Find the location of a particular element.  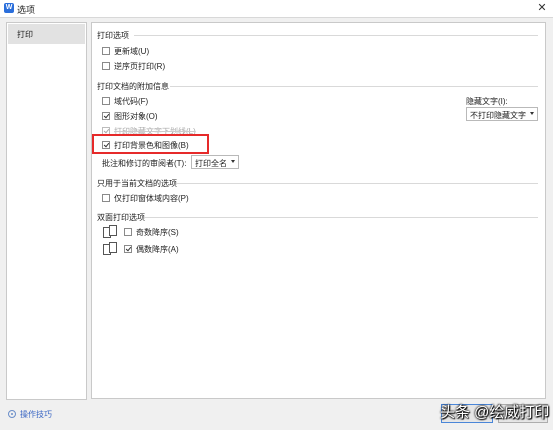

watermark: 头条 @绘威打印 is located at coordinates (495, 412).